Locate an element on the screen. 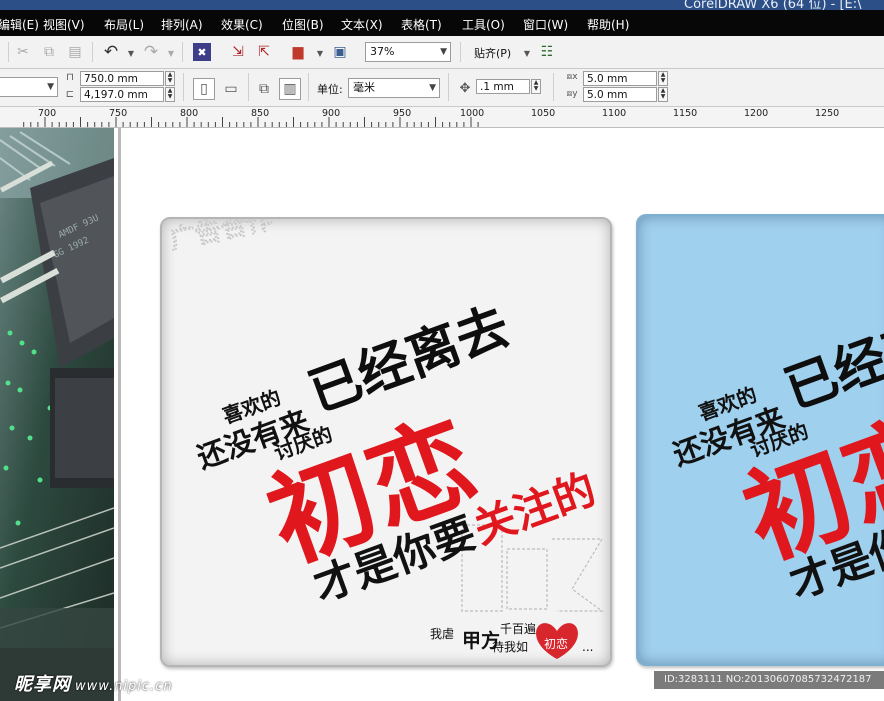 The image size is (884, 701). cut-icon: ✂ is located at coordinates (23, 52).